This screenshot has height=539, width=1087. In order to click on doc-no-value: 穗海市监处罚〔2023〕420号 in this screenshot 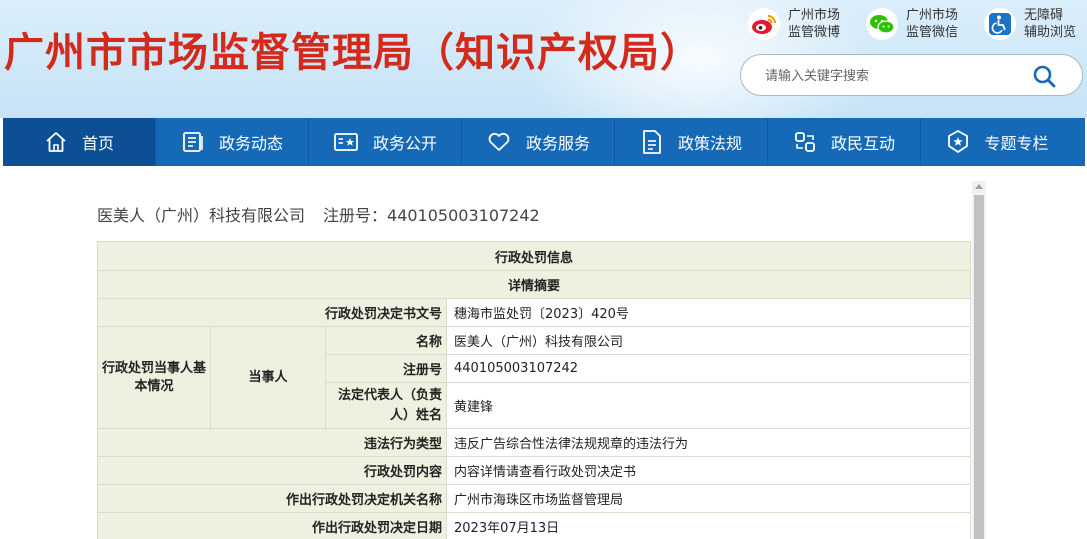, I will do `click(708, 312)`.